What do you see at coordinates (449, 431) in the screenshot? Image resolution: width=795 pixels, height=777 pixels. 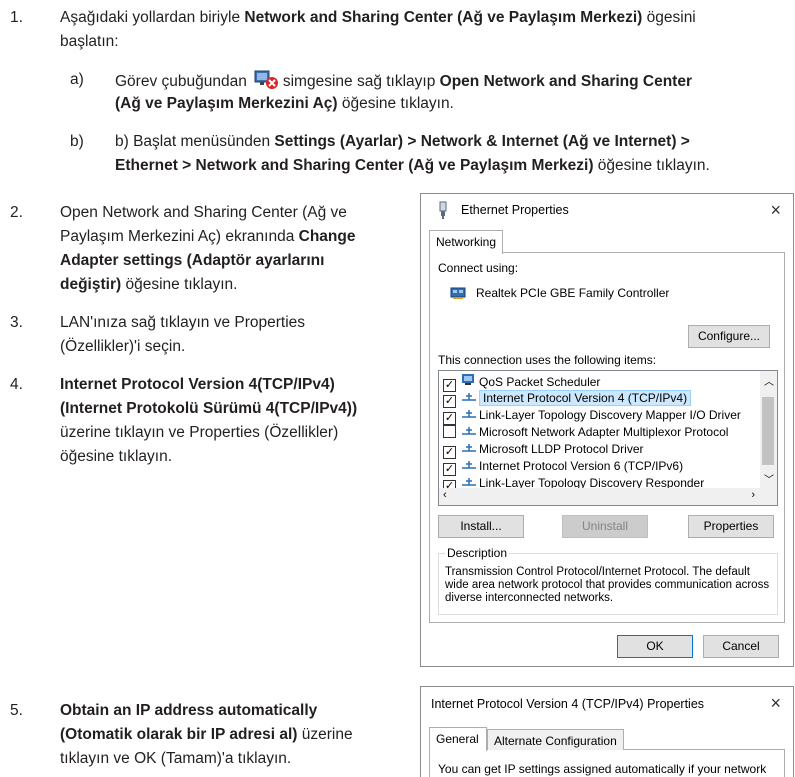 I see `checkbox` at bounding box center [449, 431].